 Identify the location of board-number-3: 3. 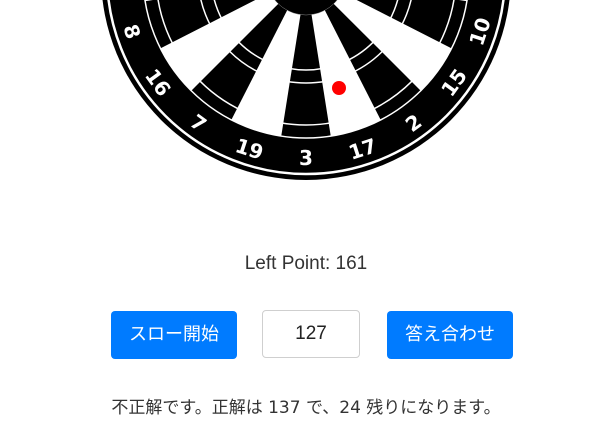
(306, 158).